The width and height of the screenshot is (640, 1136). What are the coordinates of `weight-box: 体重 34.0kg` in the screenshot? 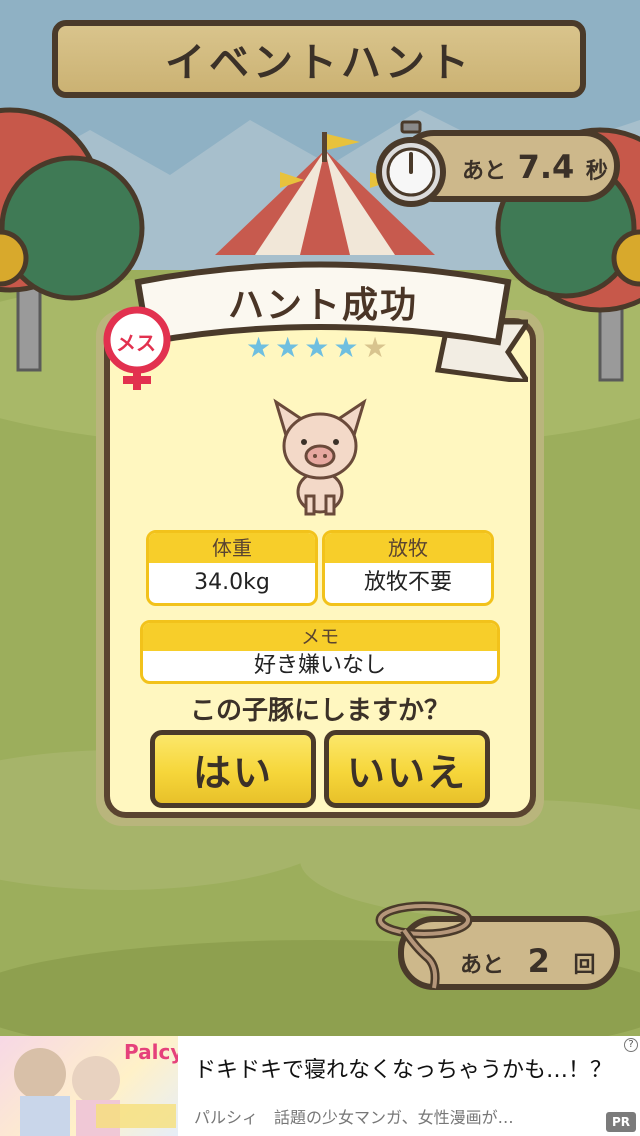 It's located at (232, 568).